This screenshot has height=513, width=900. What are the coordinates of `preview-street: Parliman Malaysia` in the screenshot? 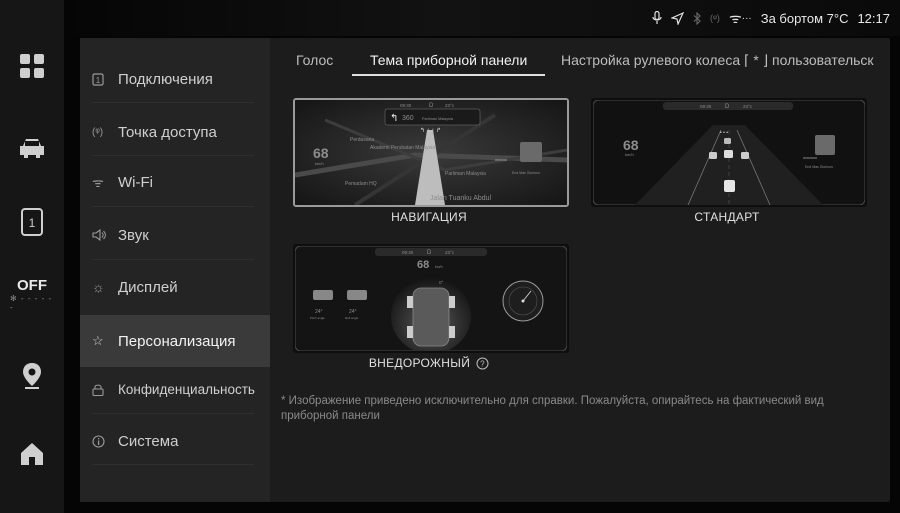 It's located at (465, 174).